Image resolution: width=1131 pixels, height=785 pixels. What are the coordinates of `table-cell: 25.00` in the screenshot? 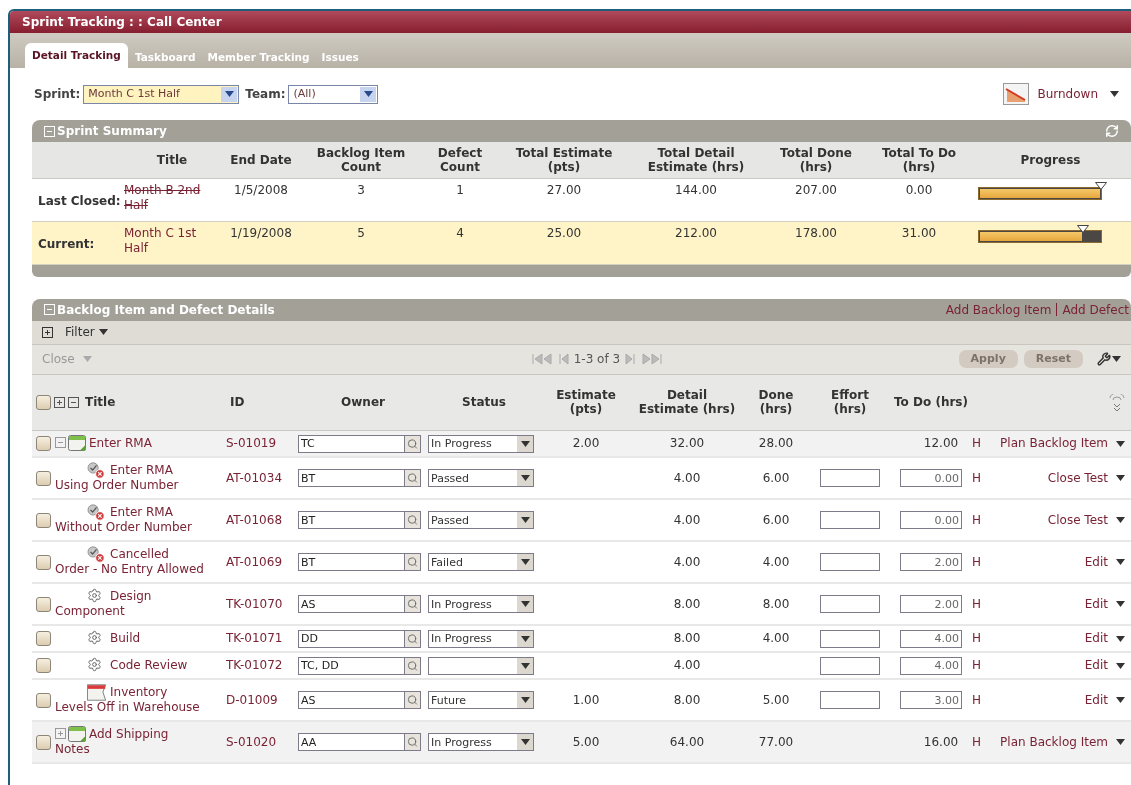 It's located at (564, 232).